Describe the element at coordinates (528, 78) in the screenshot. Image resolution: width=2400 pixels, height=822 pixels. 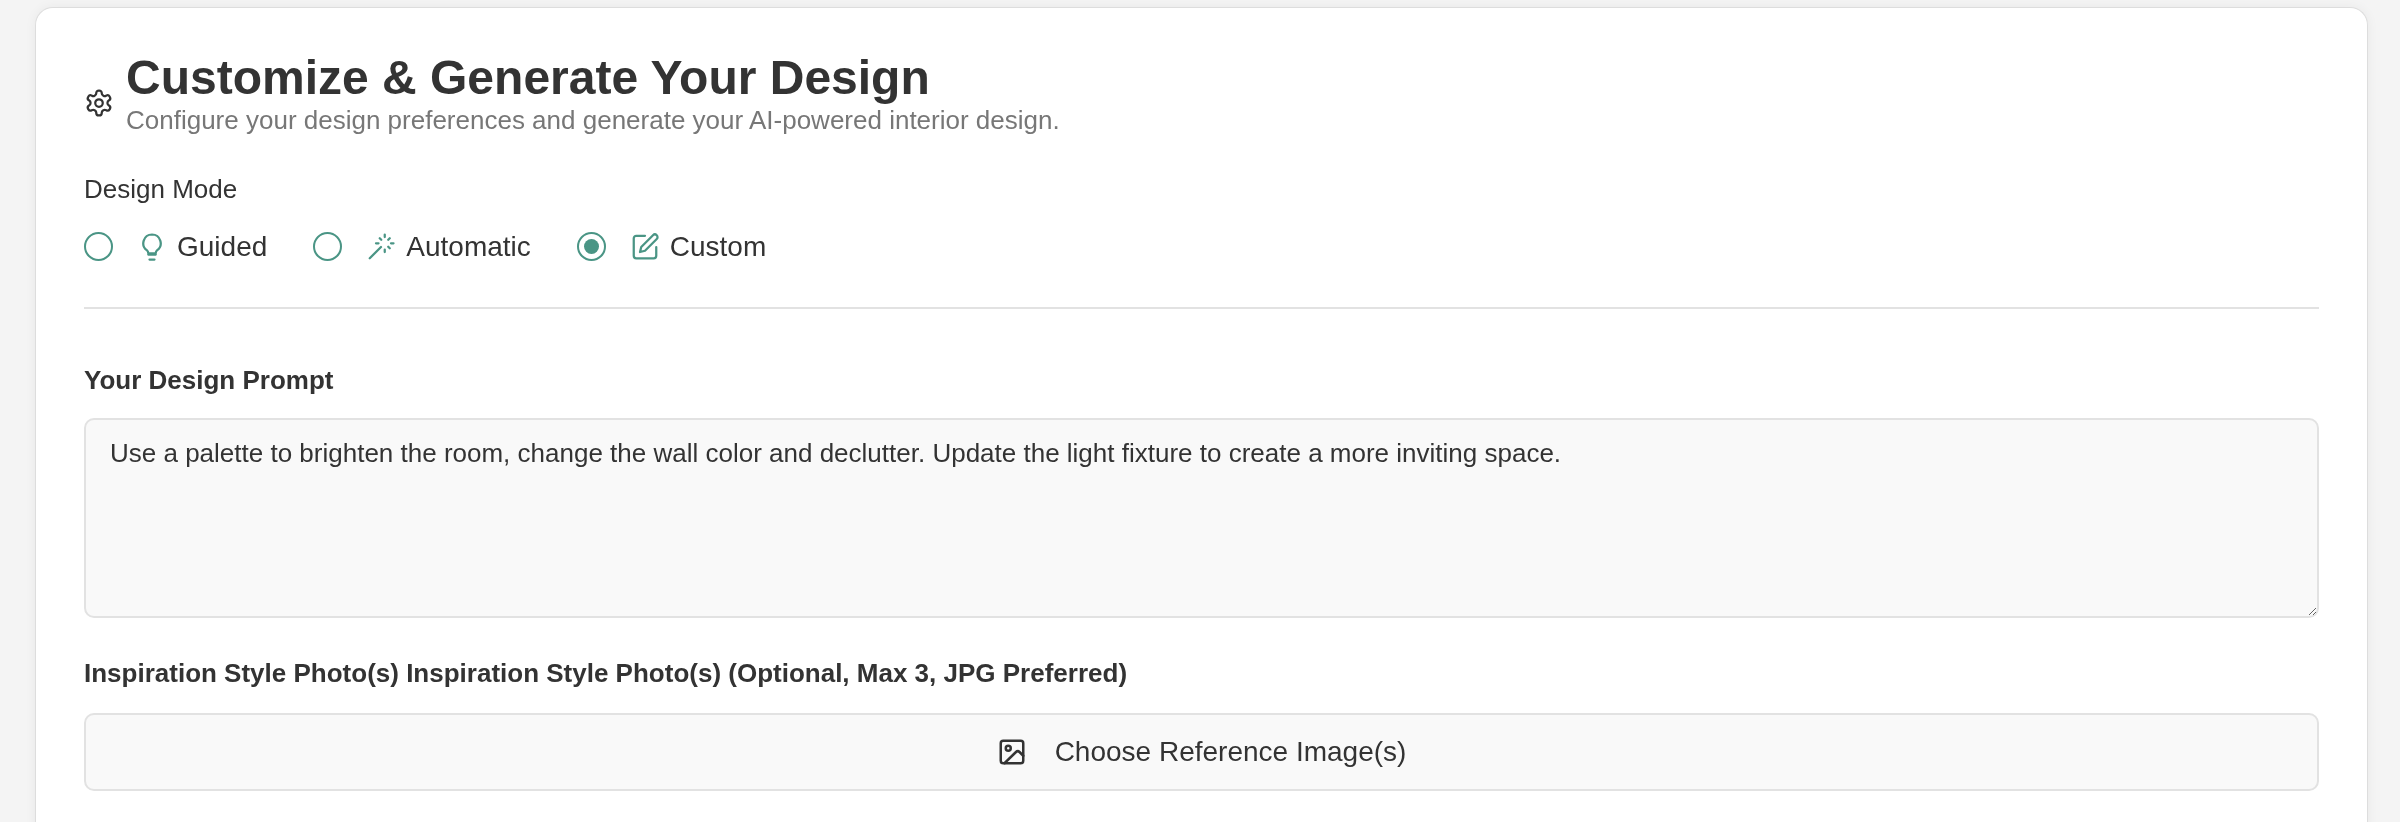
I see `page-title: Customize & Generate Your Design` at that location.